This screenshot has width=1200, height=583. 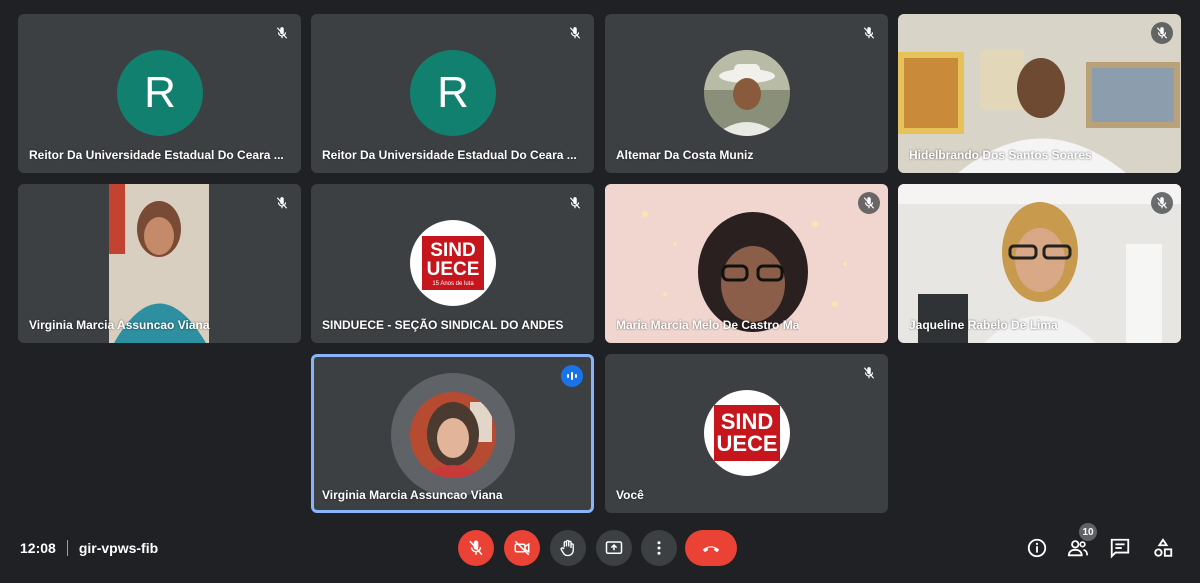 What do you see at coordinates (443, 325) in the screenshot?
I see `participant-name: SINDUECE - SEÇÃO SINDICAL DO ANDES` at bounding box center [443, 325].